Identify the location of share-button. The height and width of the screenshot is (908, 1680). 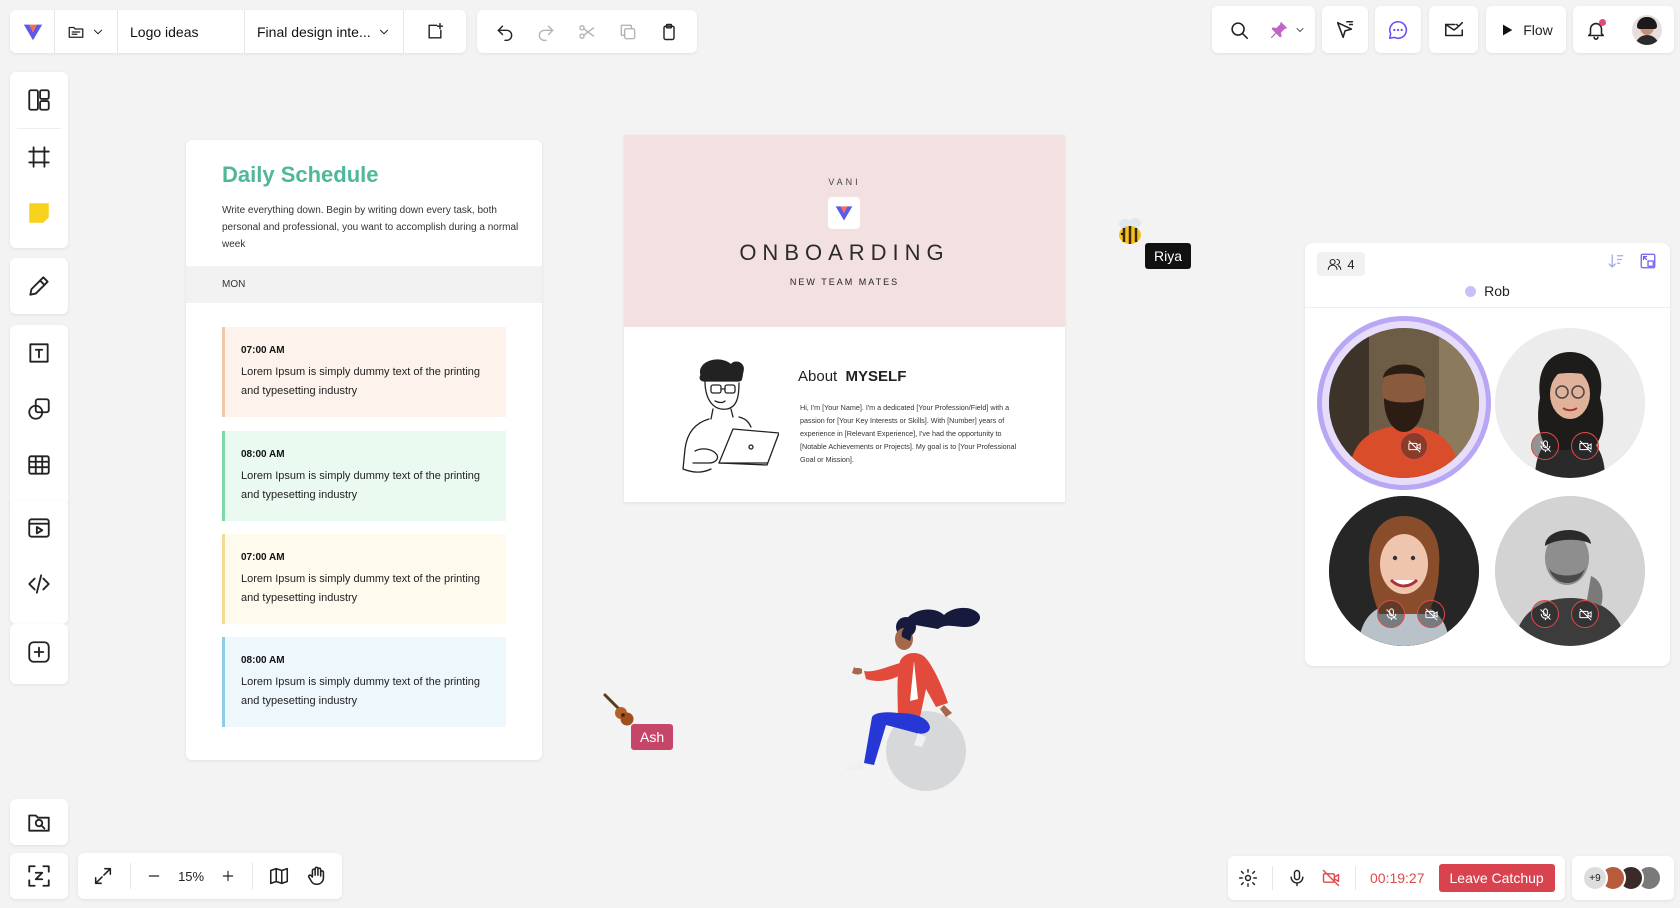
(1453, 29).